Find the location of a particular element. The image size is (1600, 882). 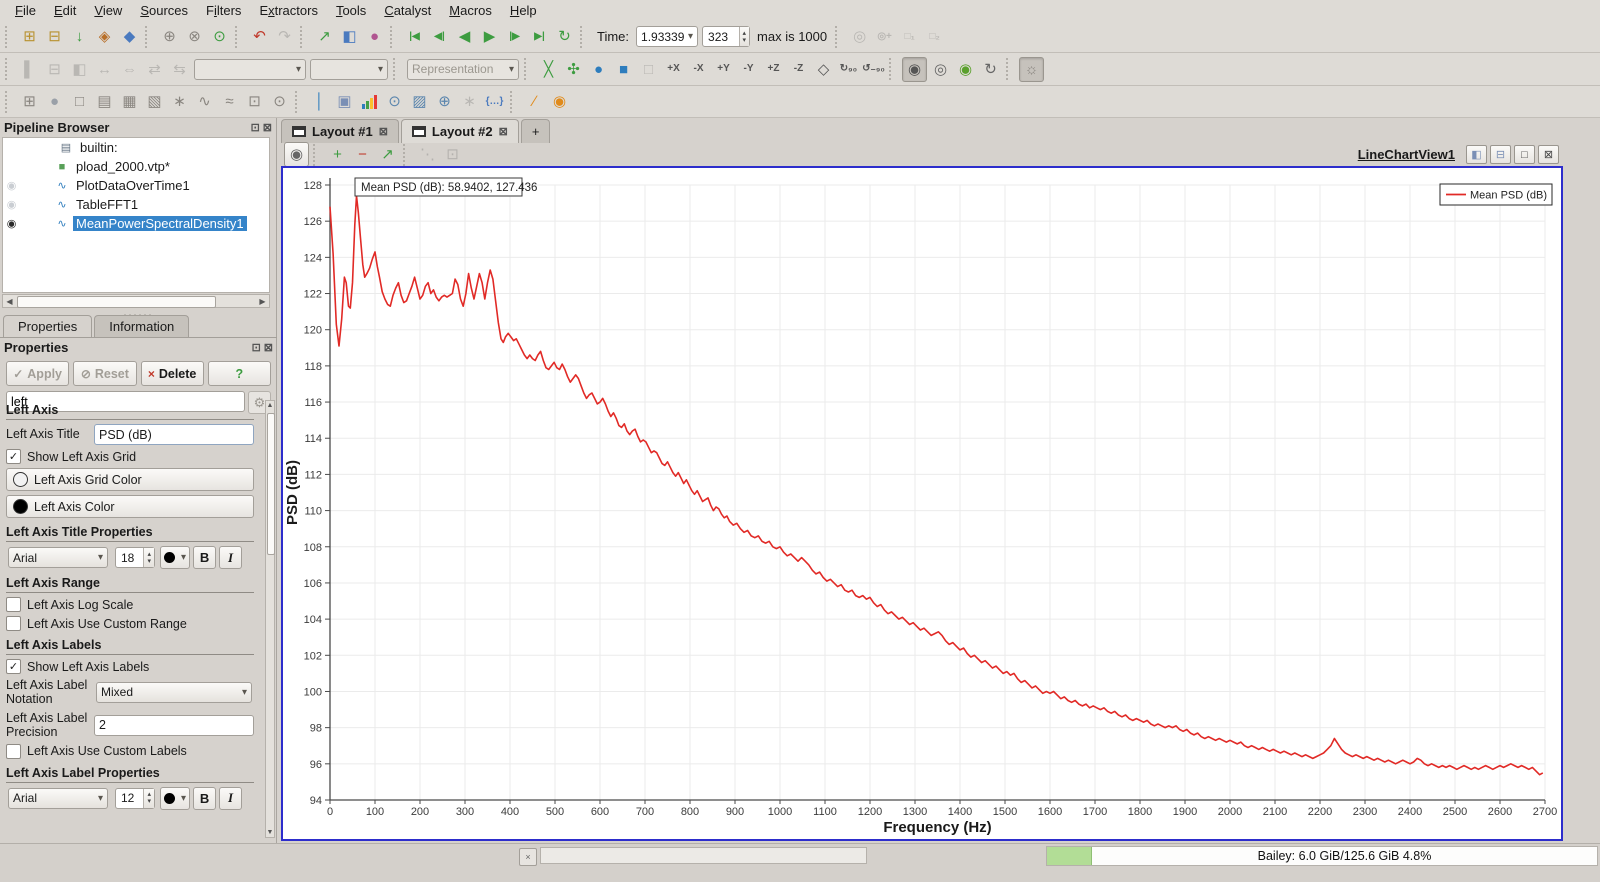

export-data-icon: ↓ is located at coordinates (79, 36).